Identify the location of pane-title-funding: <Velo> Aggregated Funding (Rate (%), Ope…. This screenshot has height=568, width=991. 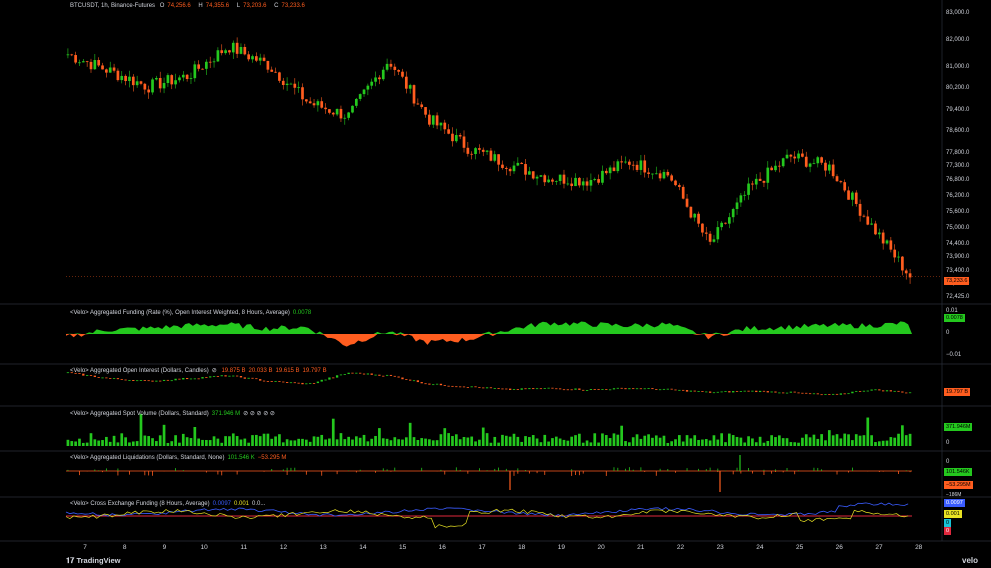
(192, 313).